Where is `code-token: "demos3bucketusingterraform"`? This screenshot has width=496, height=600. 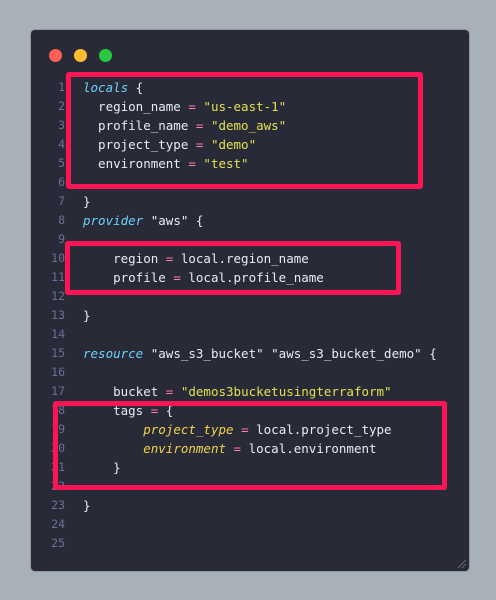 code-token: "demos3bucketusingterraform" is located at coordinates (286, 391).